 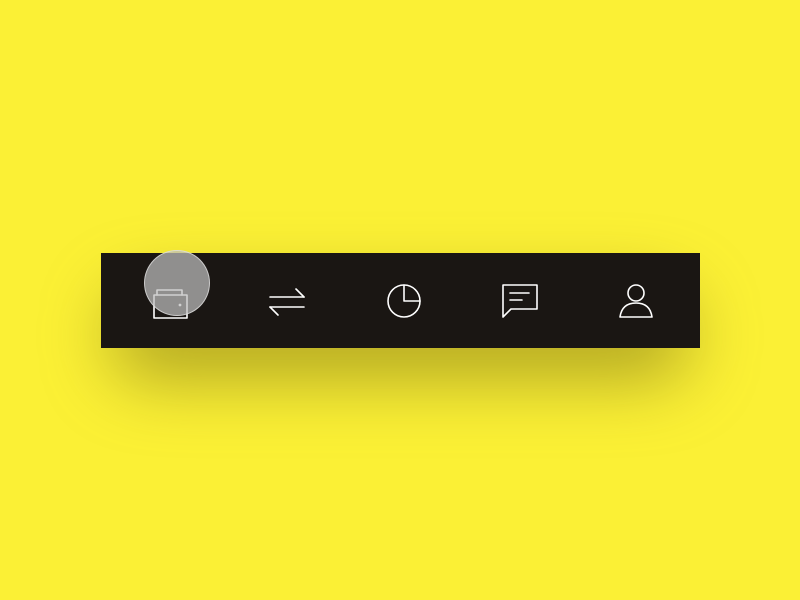 I want to click on chat-bubble-icon, so click(x=519, y=300).